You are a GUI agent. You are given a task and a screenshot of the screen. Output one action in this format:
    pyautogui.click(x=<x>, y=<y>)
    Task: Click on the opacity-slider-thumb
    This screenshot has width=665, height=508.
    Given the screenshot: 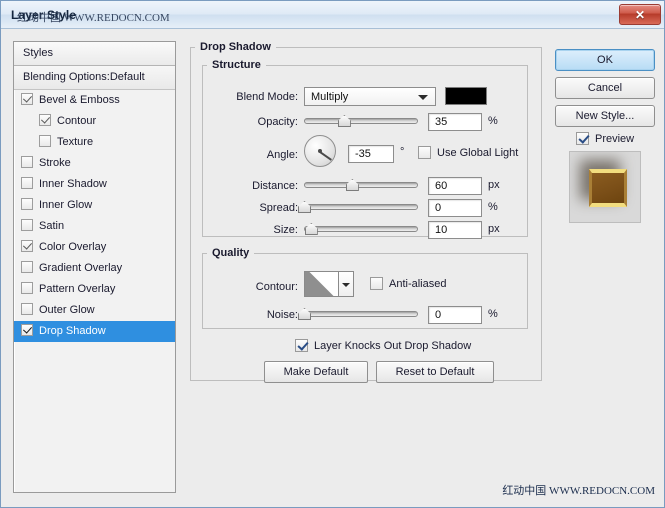 What is the action you would take?
    pyautogui.click(x=344, y=121)
    